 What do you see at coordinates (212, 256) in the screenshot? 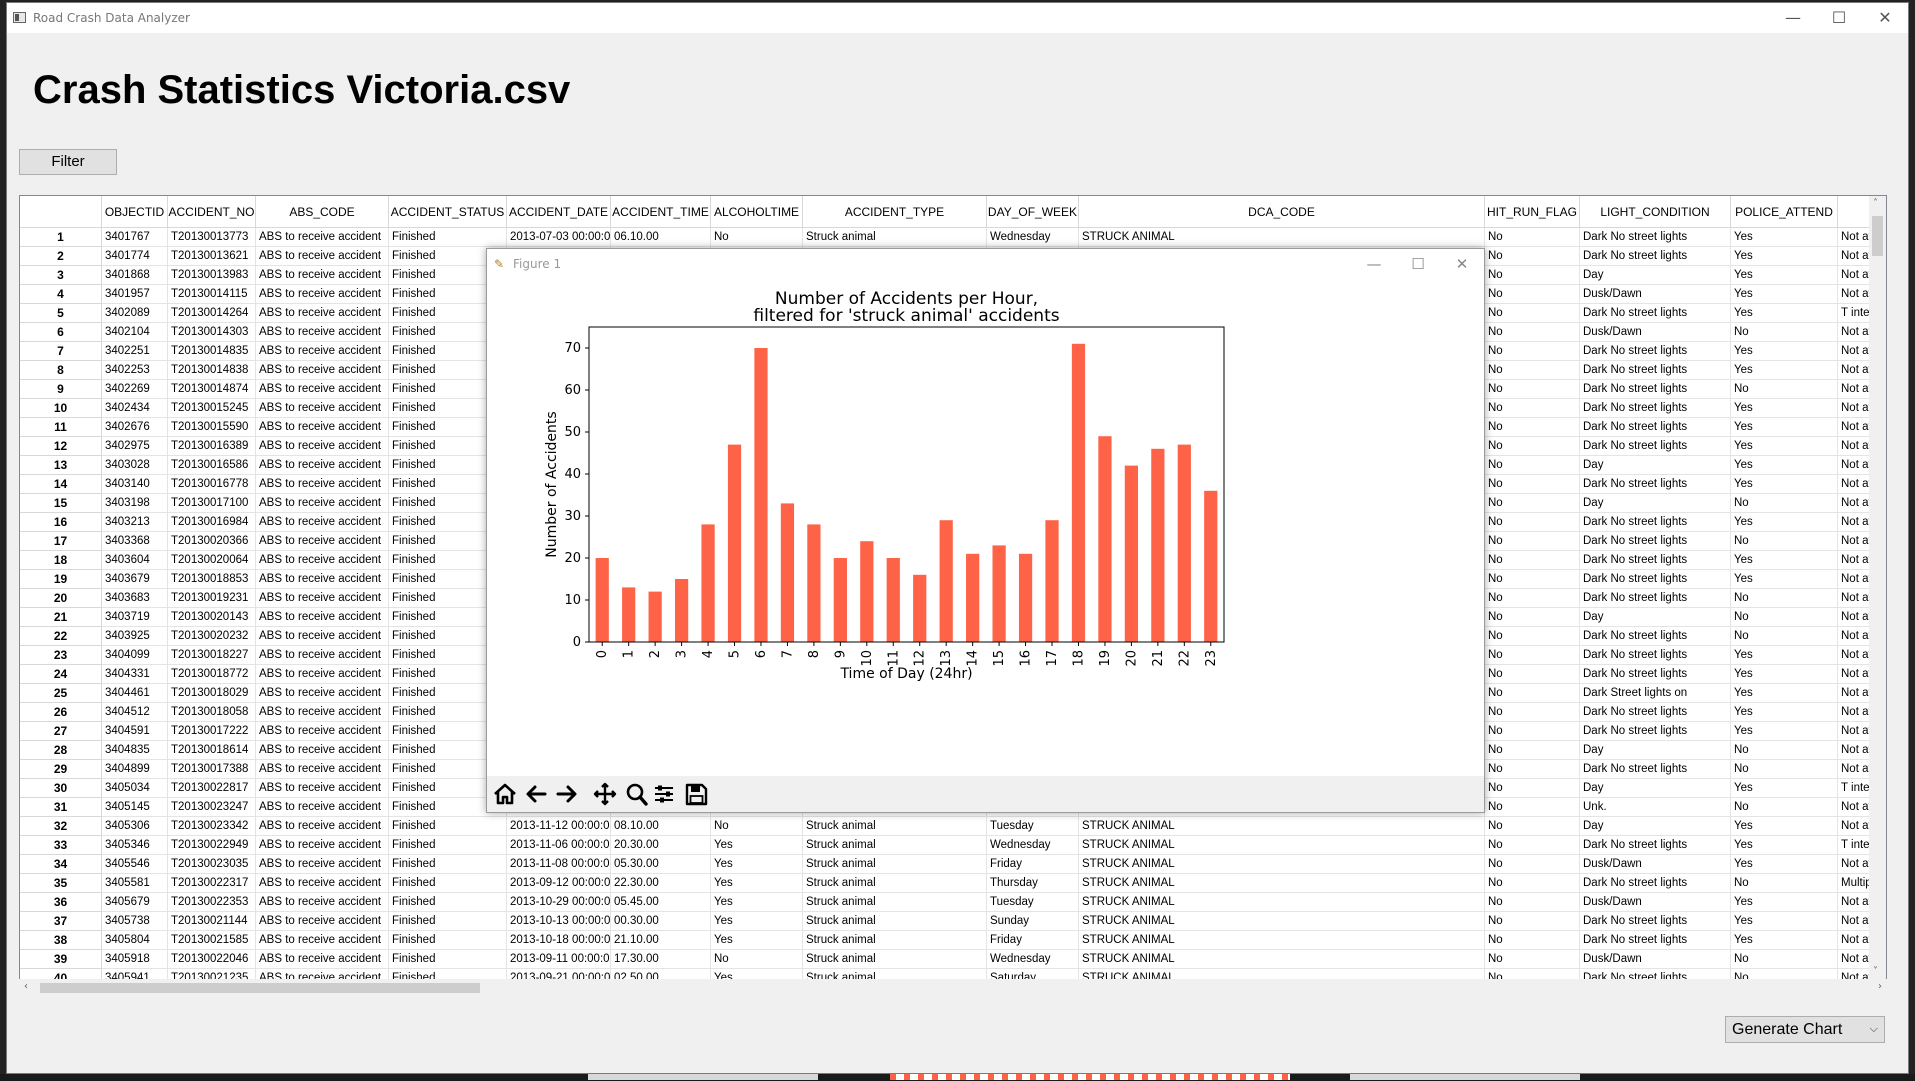
I see `table-cell: T20130013621` at bounding box center [212, 256].